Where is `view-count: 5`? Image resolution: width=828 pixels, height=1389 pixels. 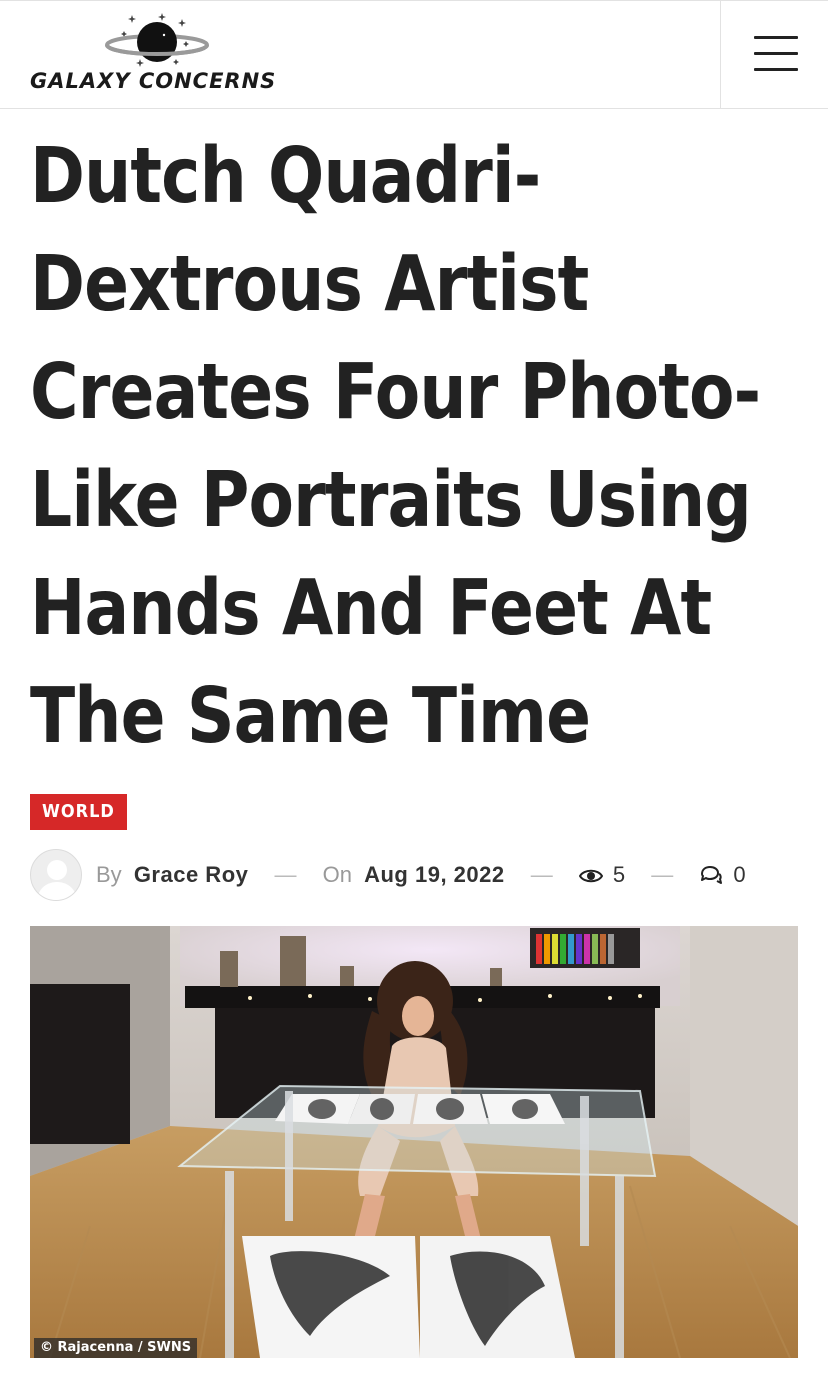
view-count: 5 is located at coordinates (619, 874).